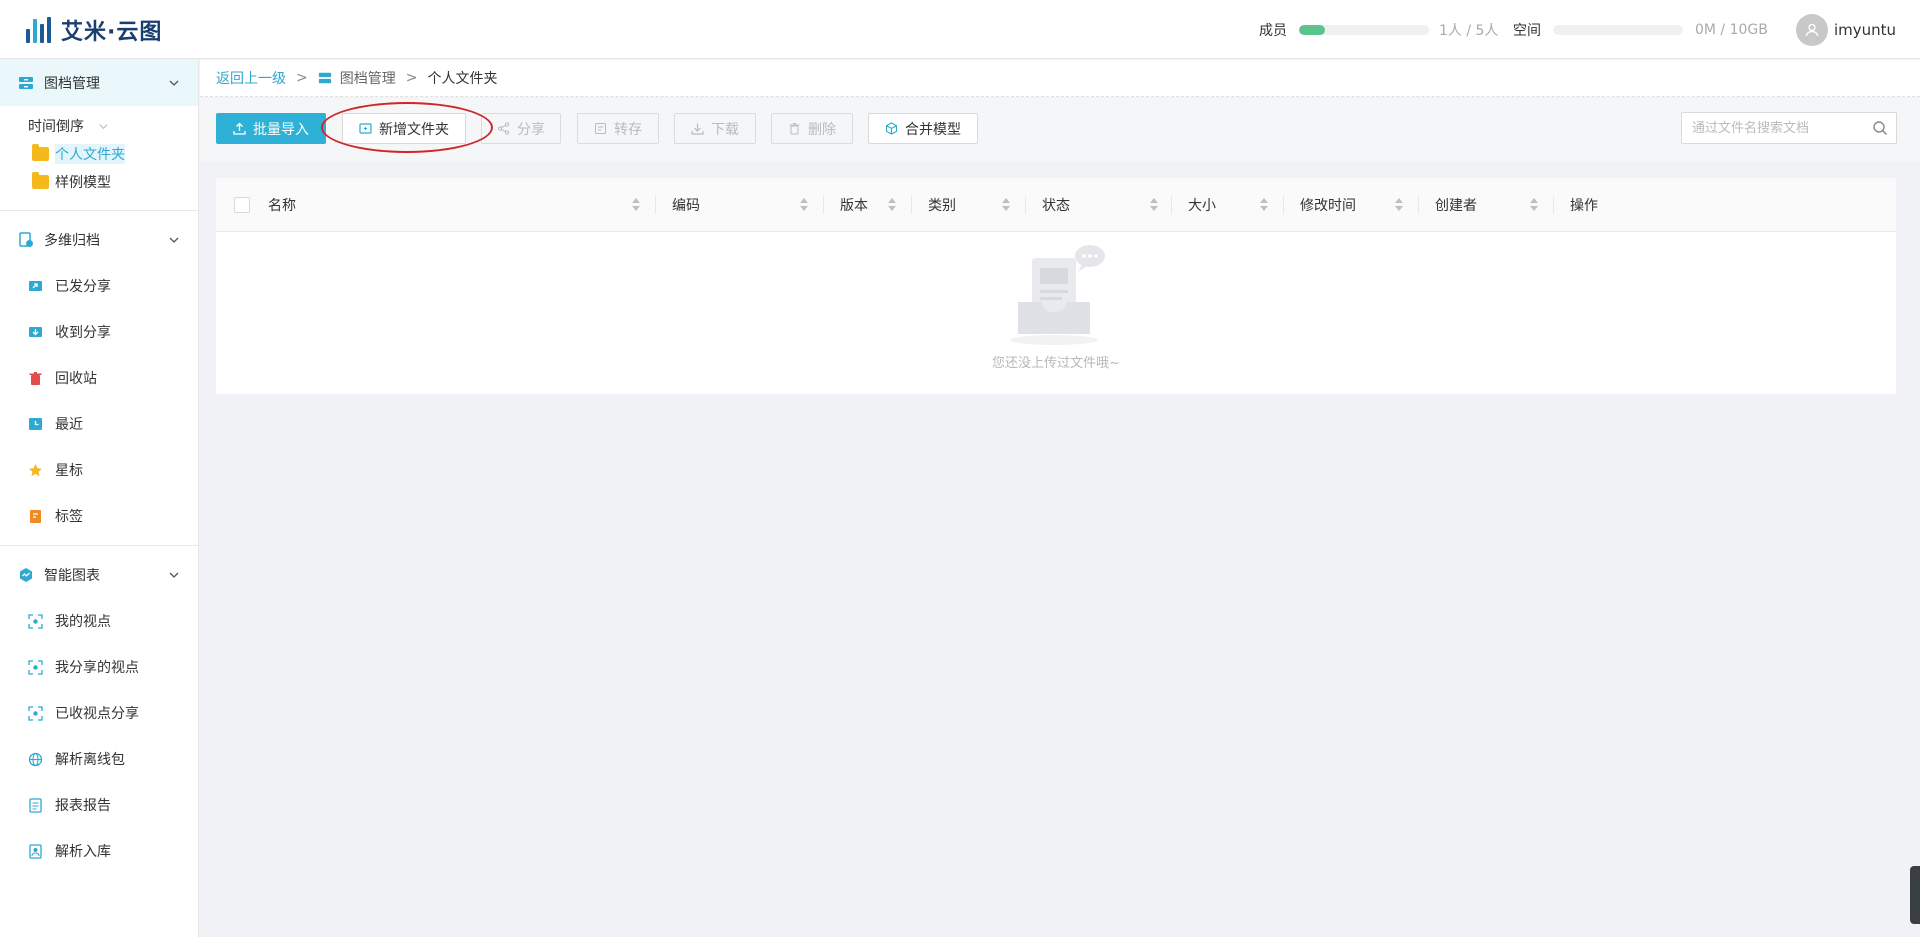 This screenshot has height=937, width=1920. Describe the element at coordinates (933, 129) in the screenshot. I see `merge-model-label: 合并模型` at that location.